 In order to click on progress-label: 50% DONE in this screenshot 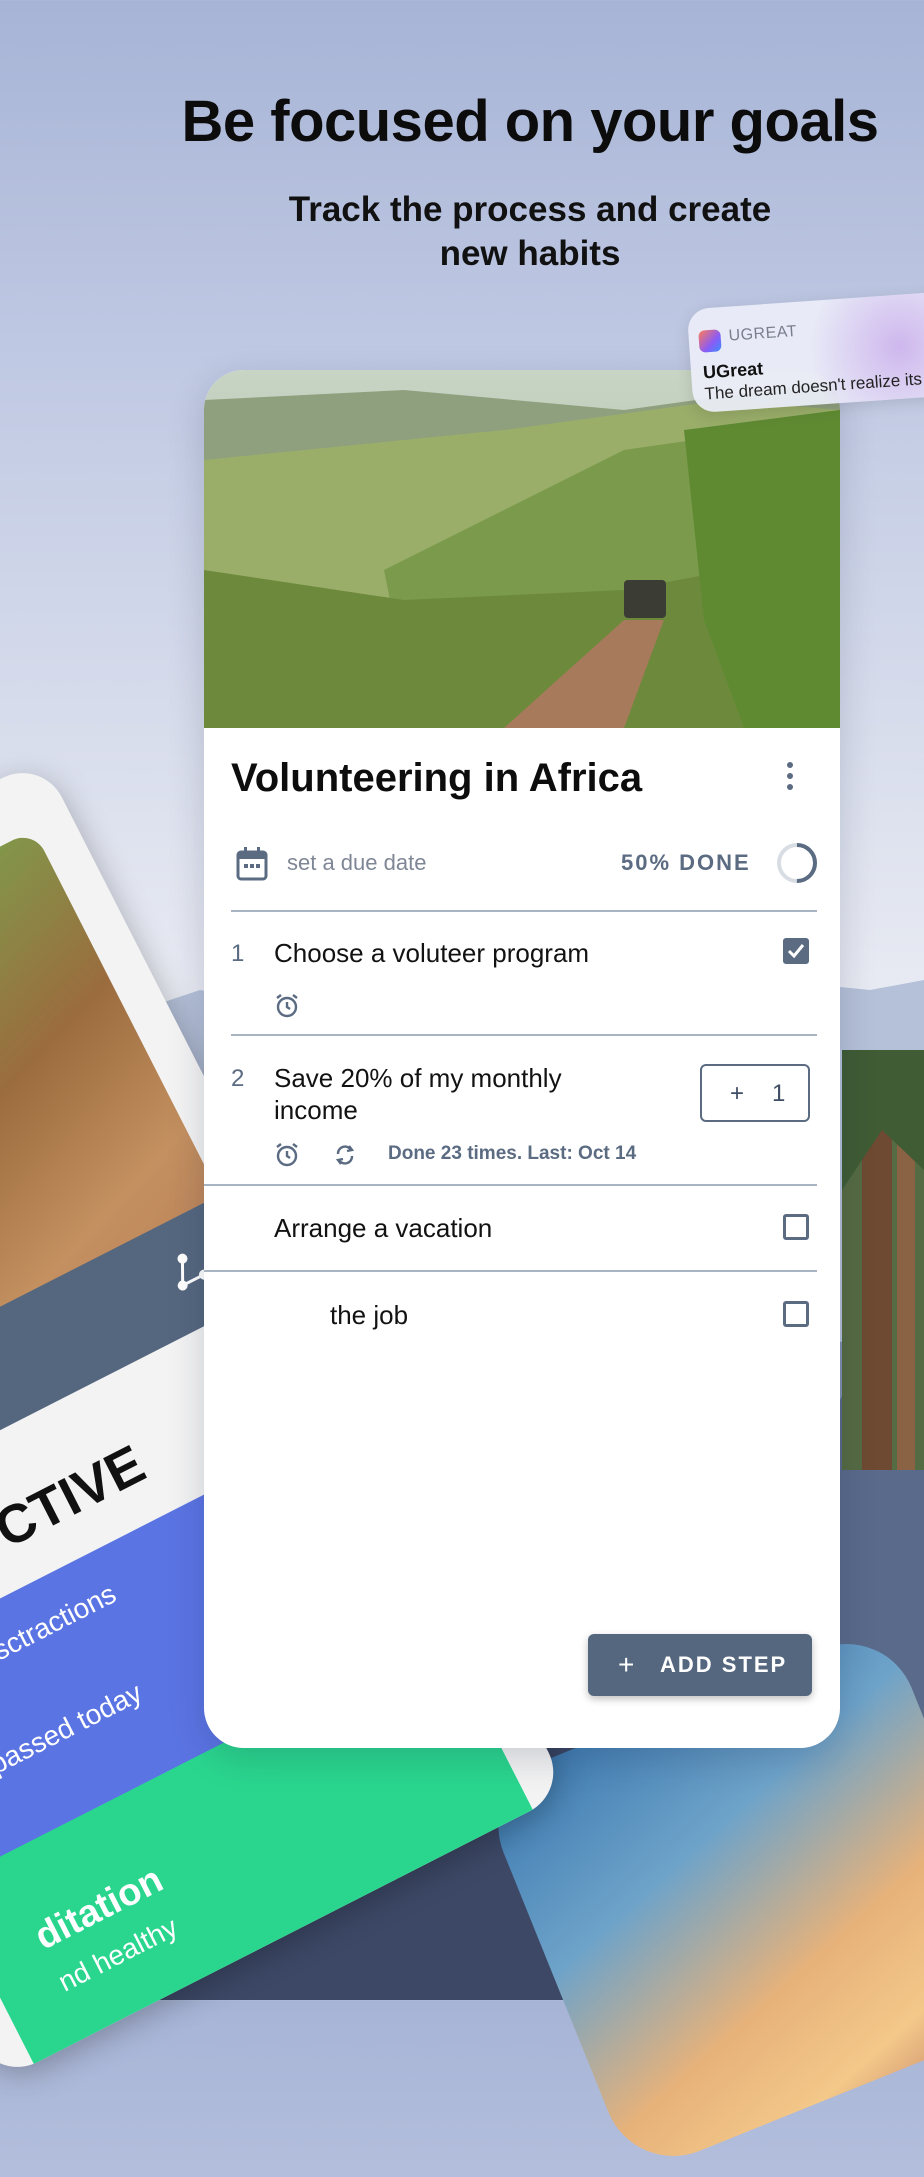, I will do `click(686, 862)`.